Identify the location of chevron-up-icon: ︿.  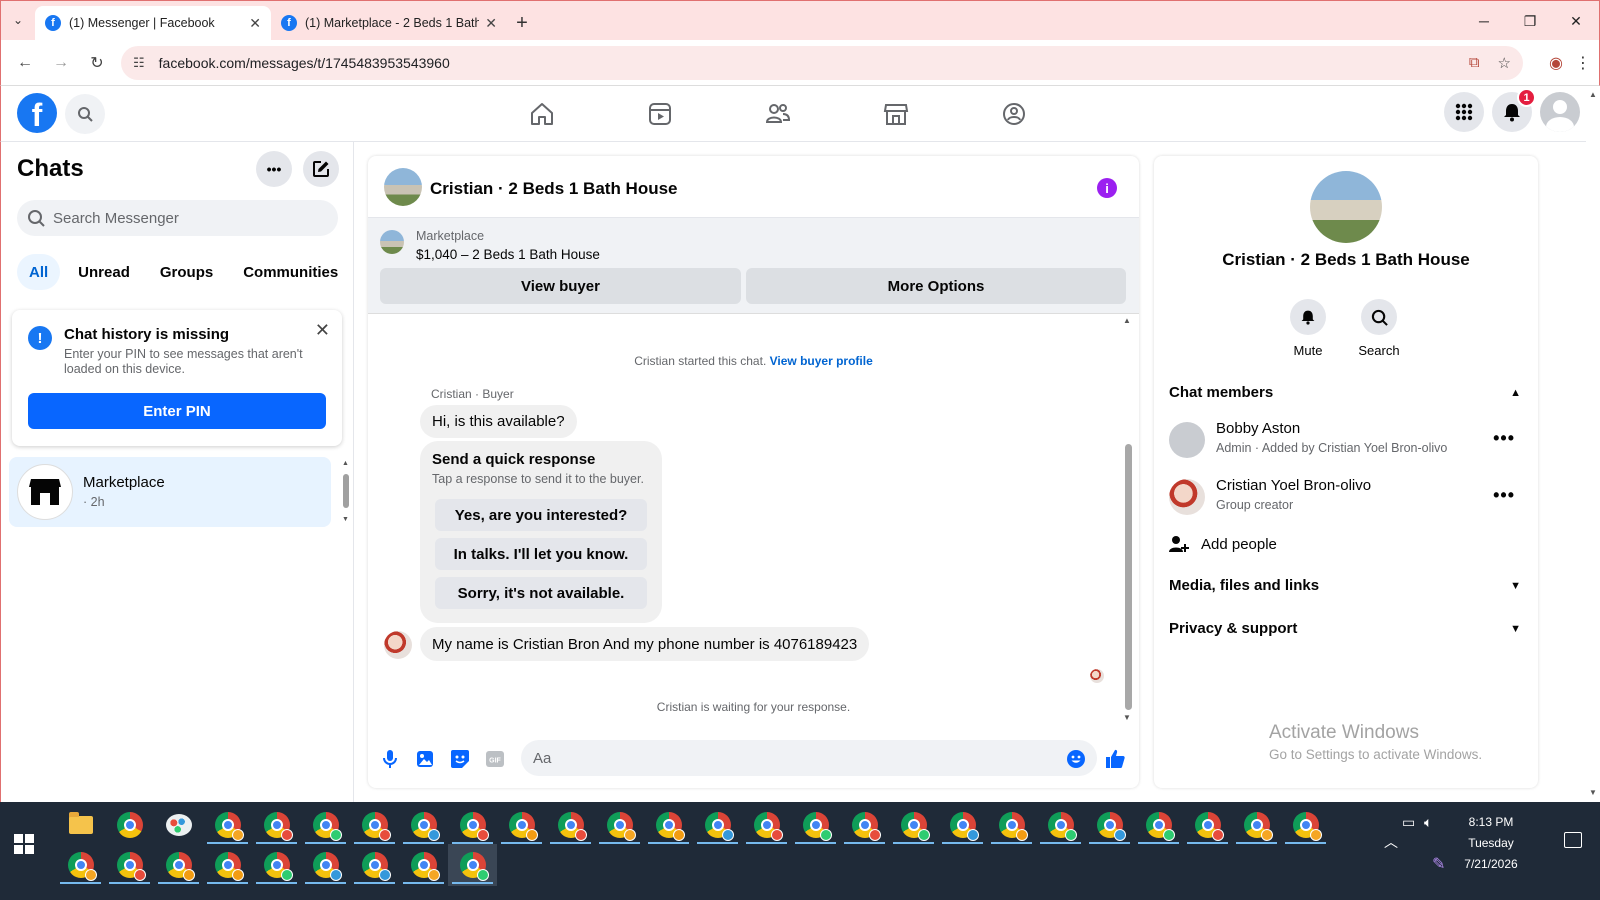
(1391, 842).